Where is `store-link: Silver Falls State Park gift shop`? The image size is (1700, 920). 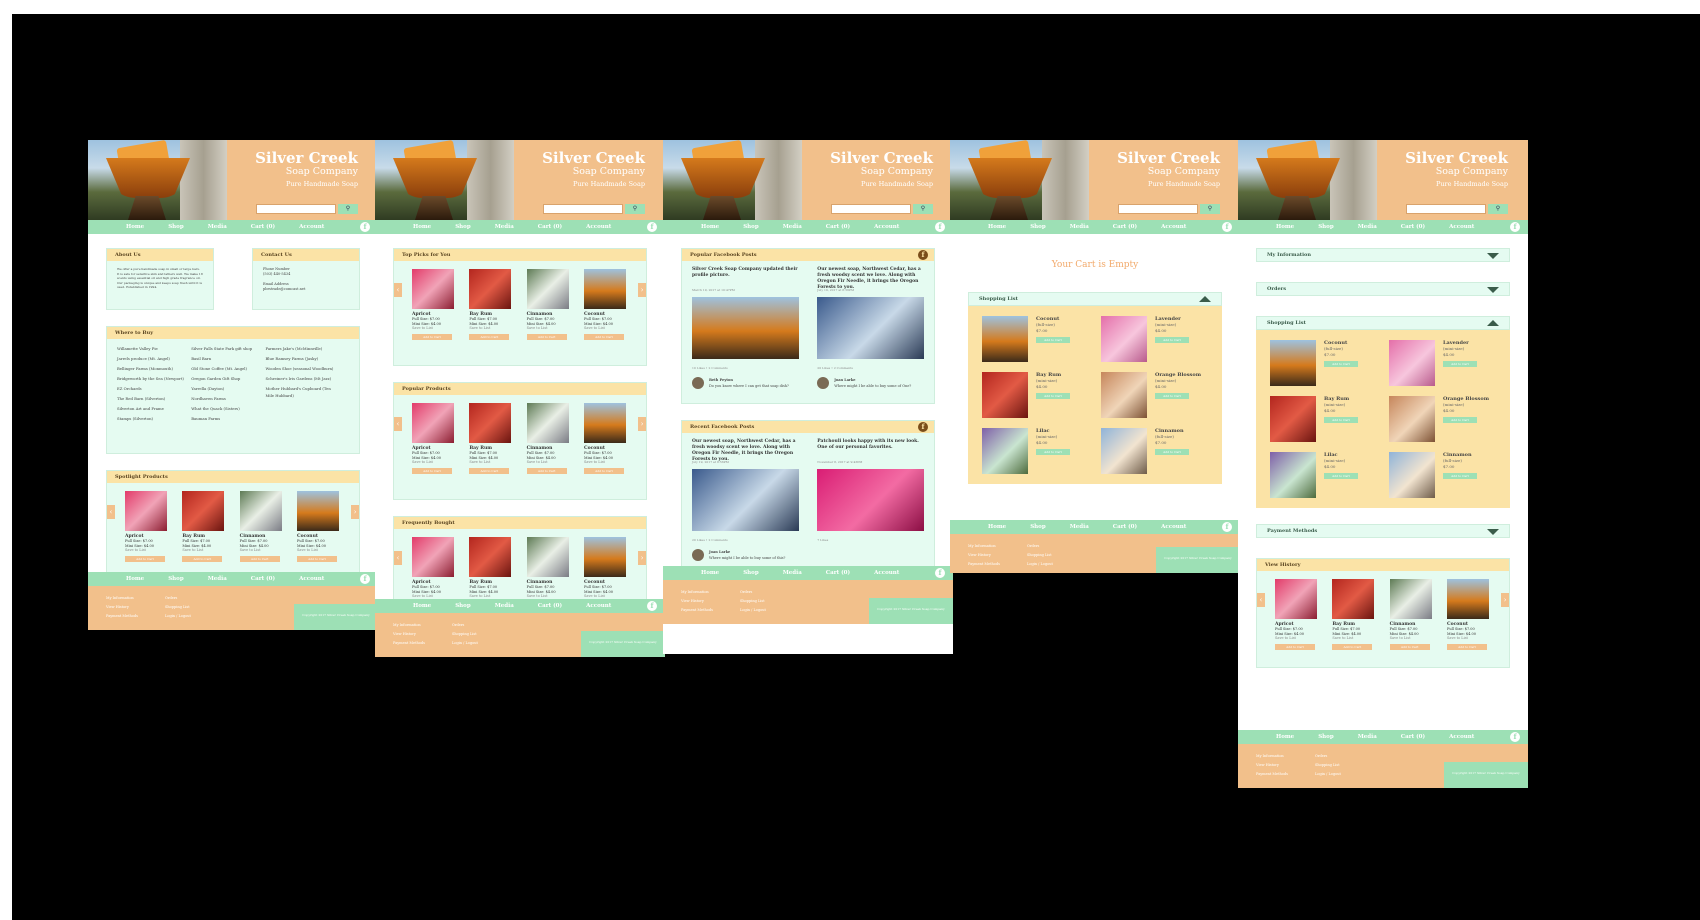 store-link: Silver Falls State Park gift shop is located at coordinates (228, 348).